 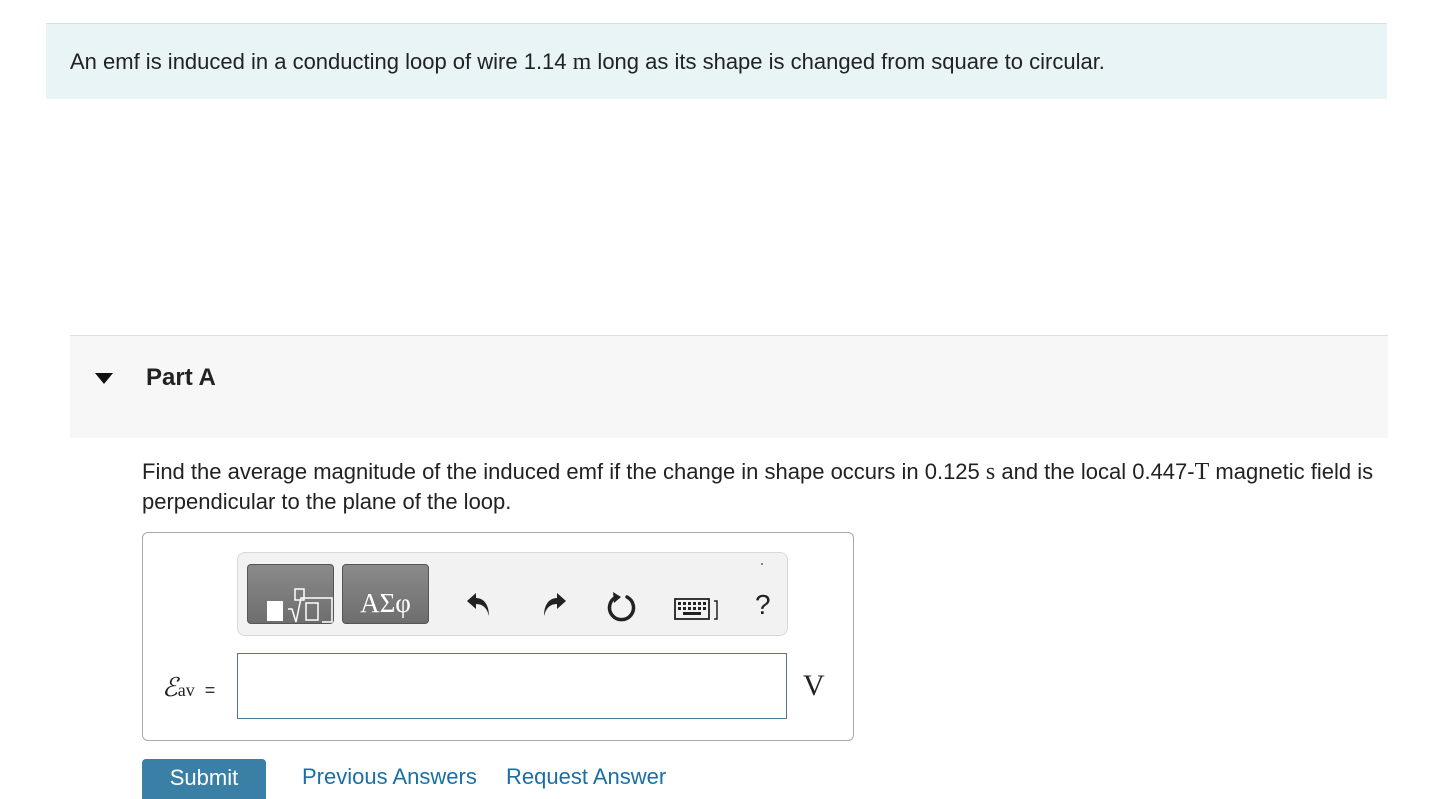 What do you see at coordinates (210, 690) in the screenshot?
I see `equals-sign: =` at bounding box center [210, 690].